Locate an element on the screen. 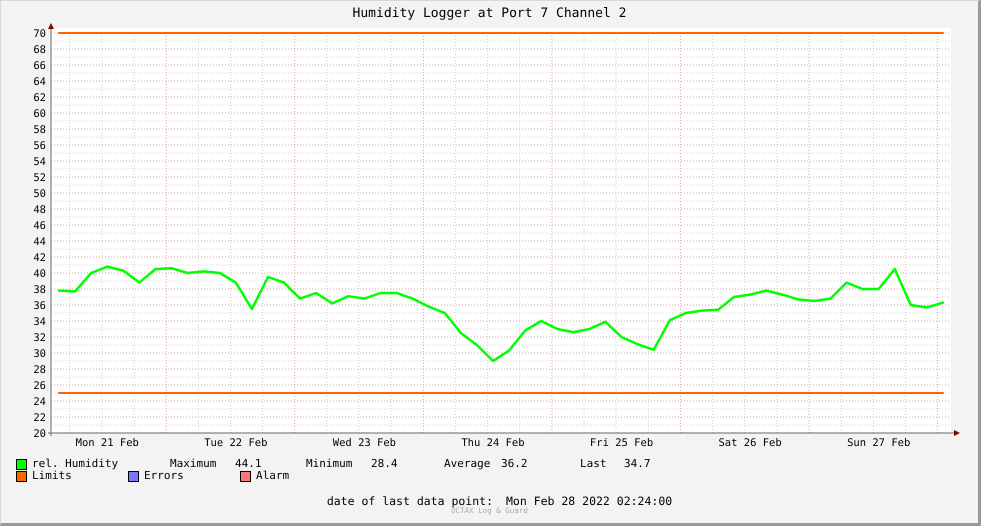 This screenshot has width=981, height=526. axis-label: Wed 23 Feb is located at coordinates (364, 443).